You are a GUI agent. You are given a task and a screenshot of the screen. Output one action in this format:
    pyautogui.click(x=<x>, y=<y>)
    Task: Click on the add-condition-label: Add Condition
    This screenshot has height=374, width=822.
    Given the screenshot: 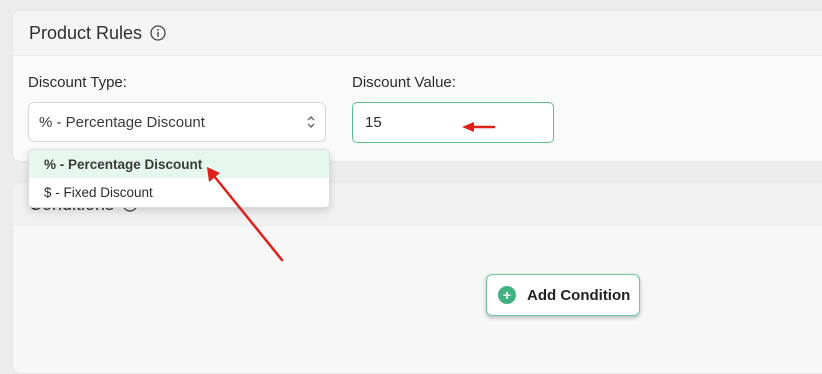 What is the action you would take?
    pyautogui.click(x=579, y=295)
    